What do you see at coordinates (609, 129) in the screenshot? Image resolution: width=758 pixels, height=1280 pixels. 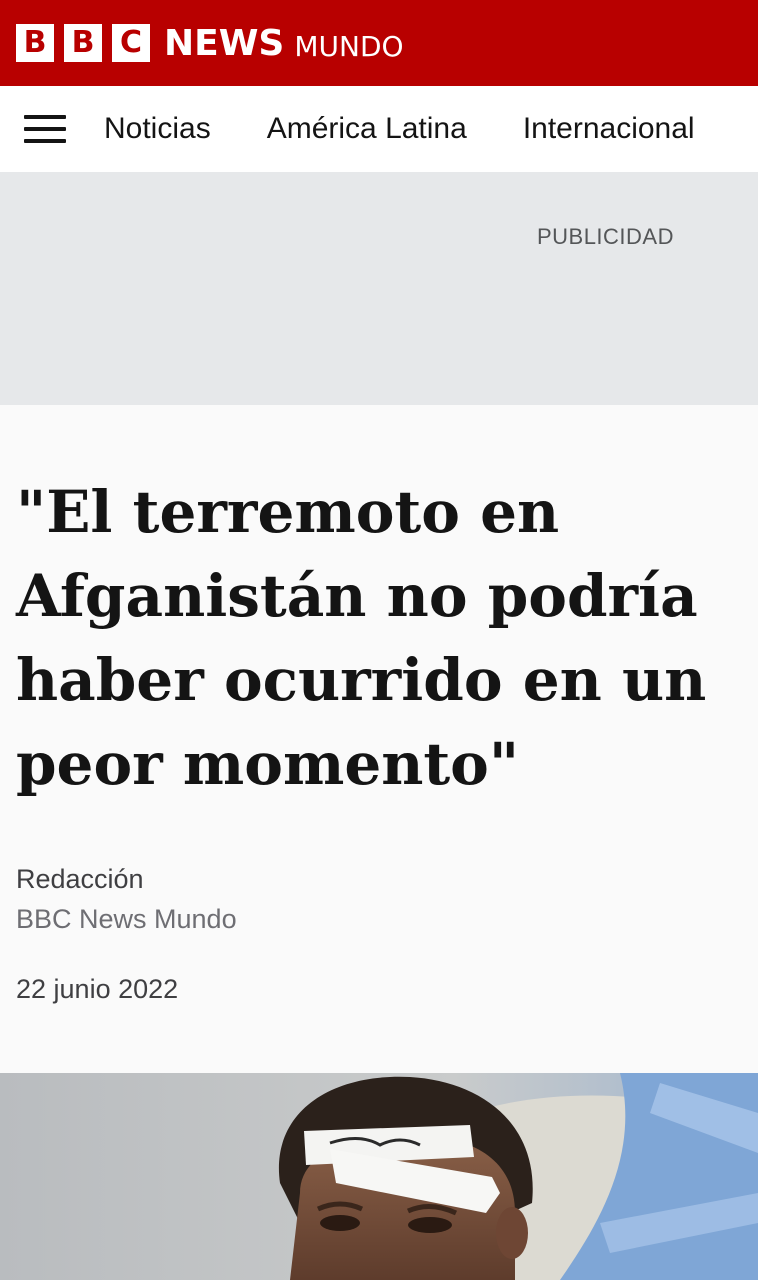 I see `nav-item-internacional: Internacional` at bounding box center [609, 129].